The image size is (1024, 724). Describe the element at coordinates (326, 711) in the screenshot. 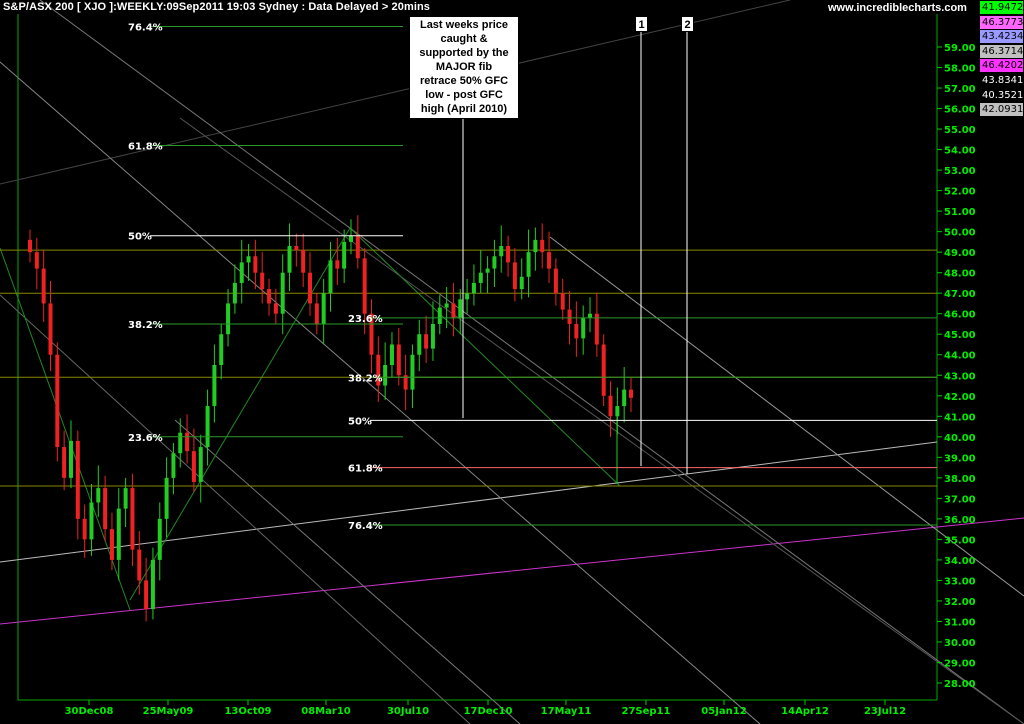

I see `x-tick-label: 08Mar10` at that location.